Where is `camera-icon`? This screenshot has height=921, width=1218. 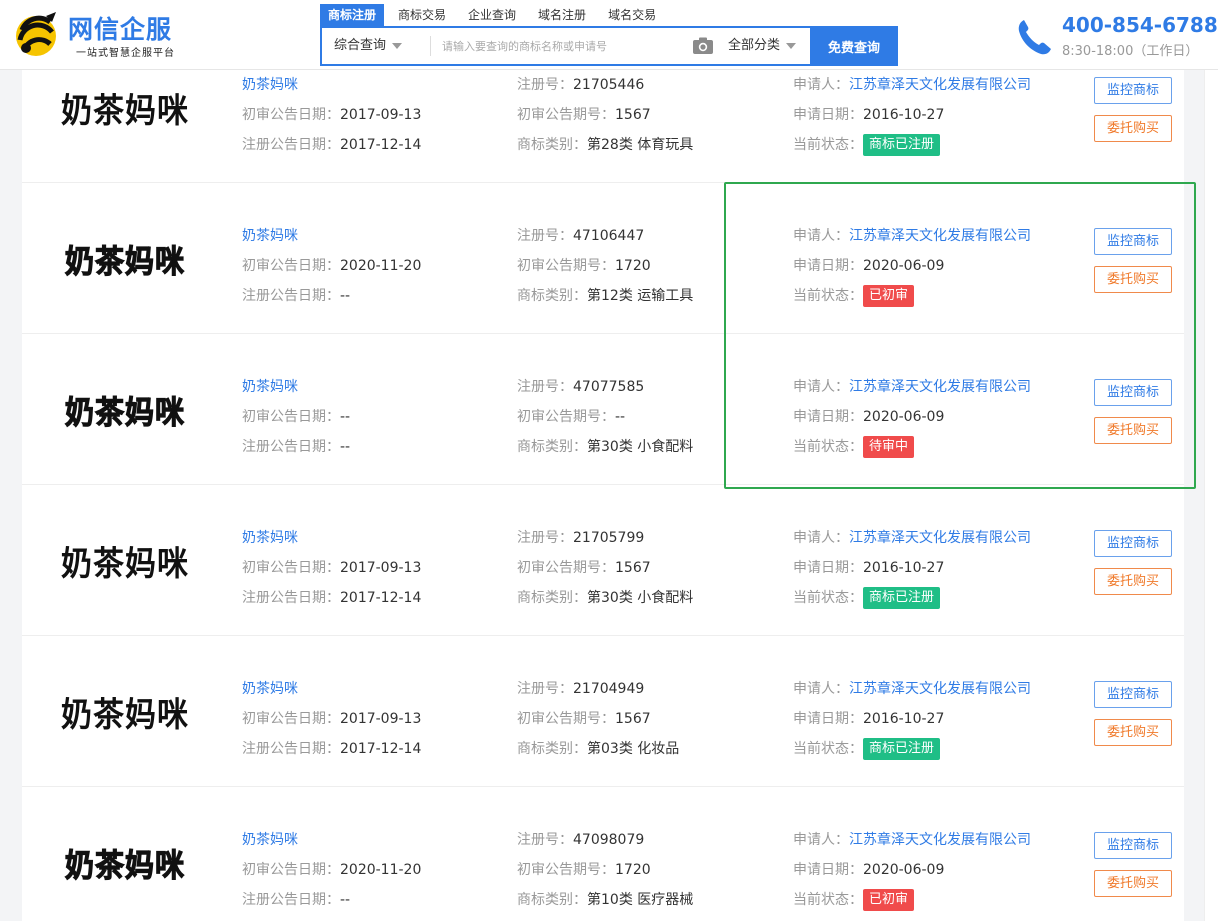 camera-icon is located at coordinates (703, 46).